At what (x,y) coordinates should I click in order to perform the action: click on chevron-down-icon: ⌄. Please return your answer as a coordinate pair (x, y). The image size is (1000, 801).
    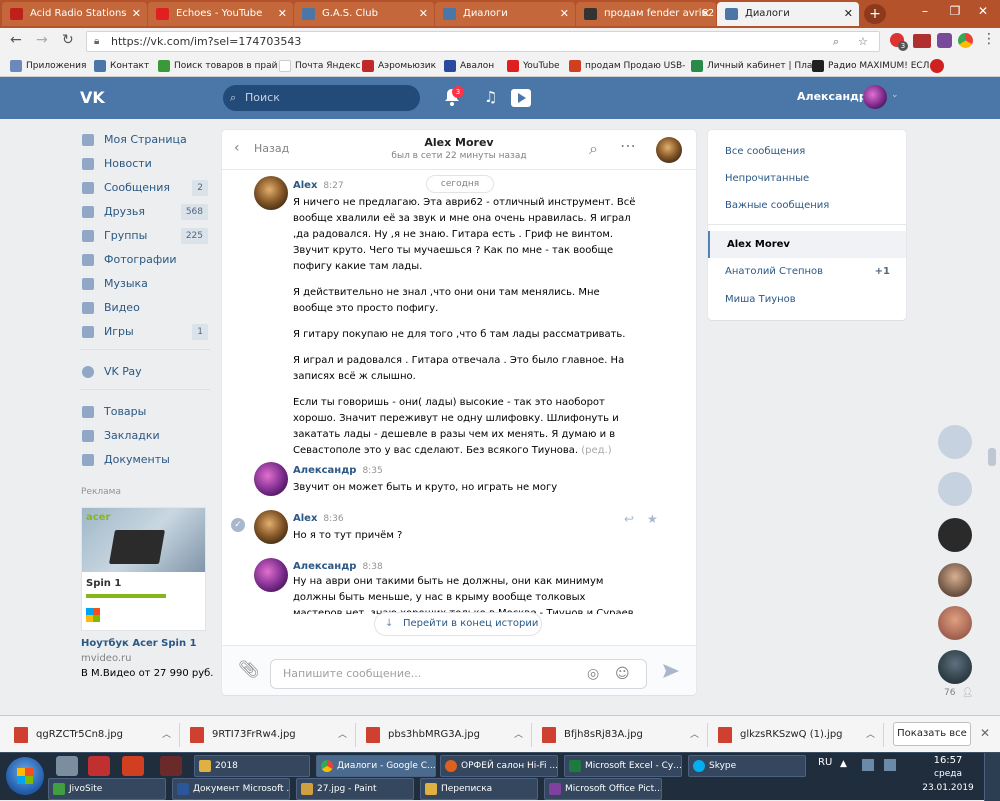
    Looking at the image, I should click on (895, 95).